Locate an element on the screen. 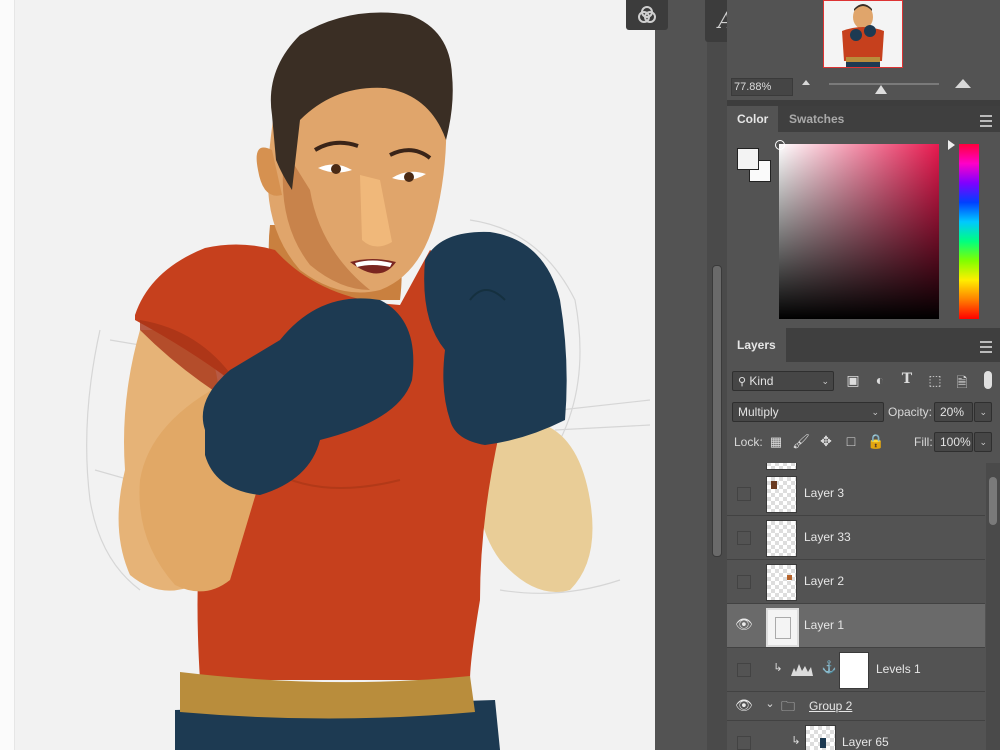  fill-field: 100% is located at coordinates (953, 442).